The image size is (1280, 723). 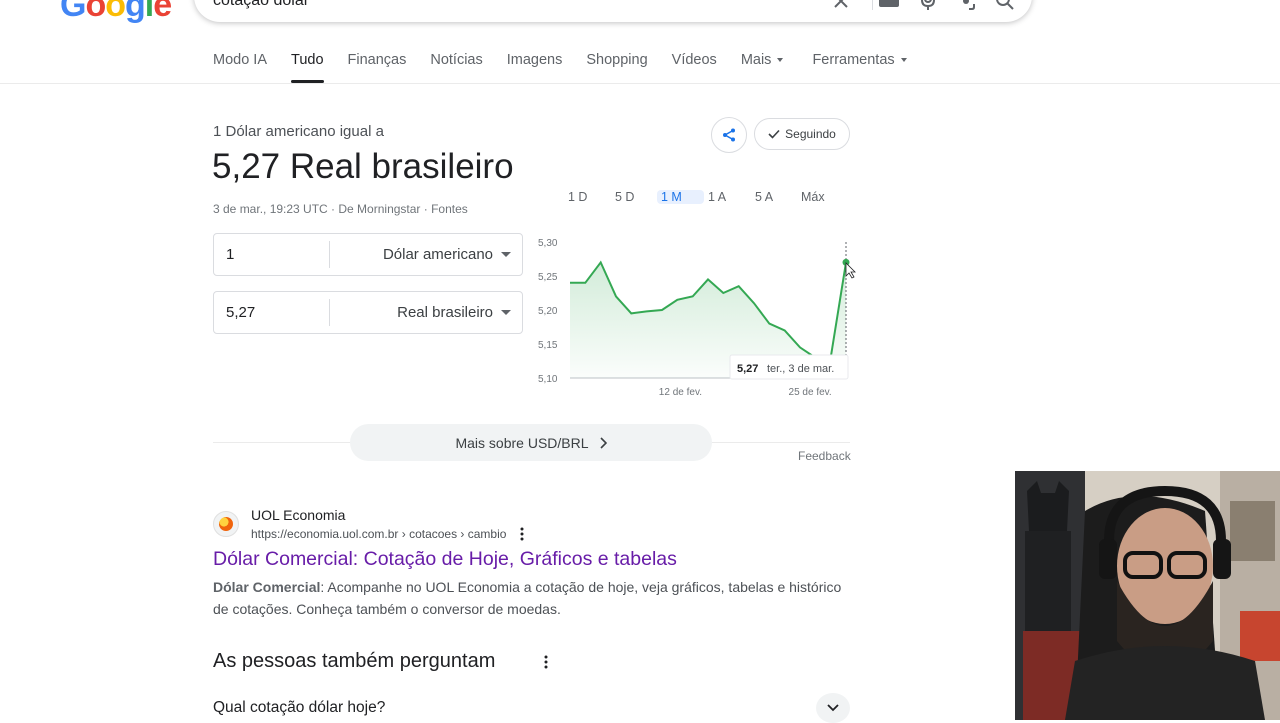 What do you see at coordinates (522, 442) in the screenshot?
I see `more-about-label: Mais sobre USD/BRL` at bounding box center [522, 442].